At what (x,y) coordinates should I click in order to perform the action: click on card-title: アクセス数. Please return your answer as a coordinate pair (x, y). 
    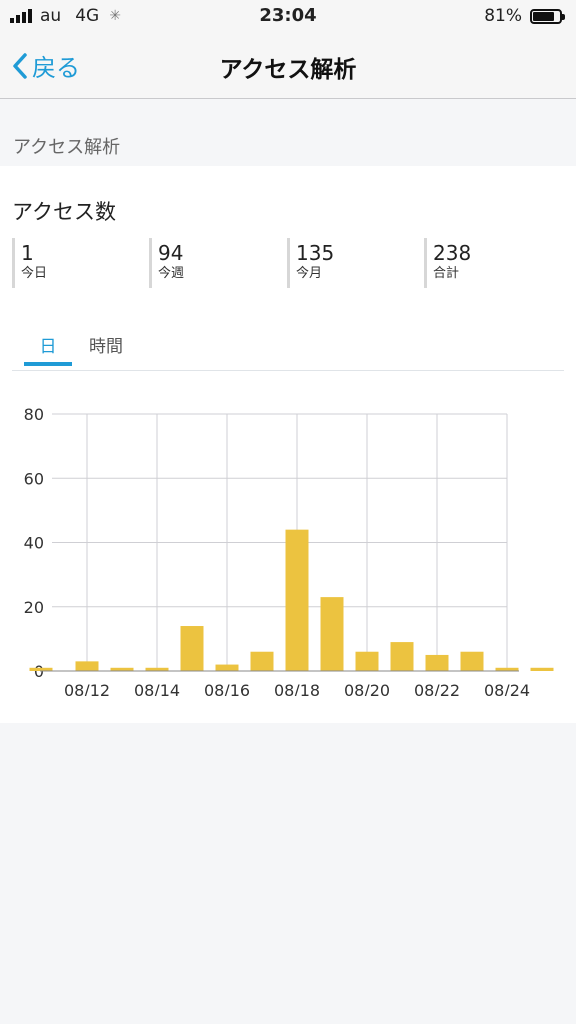
    Looking at the image, I should click on (64, 212).